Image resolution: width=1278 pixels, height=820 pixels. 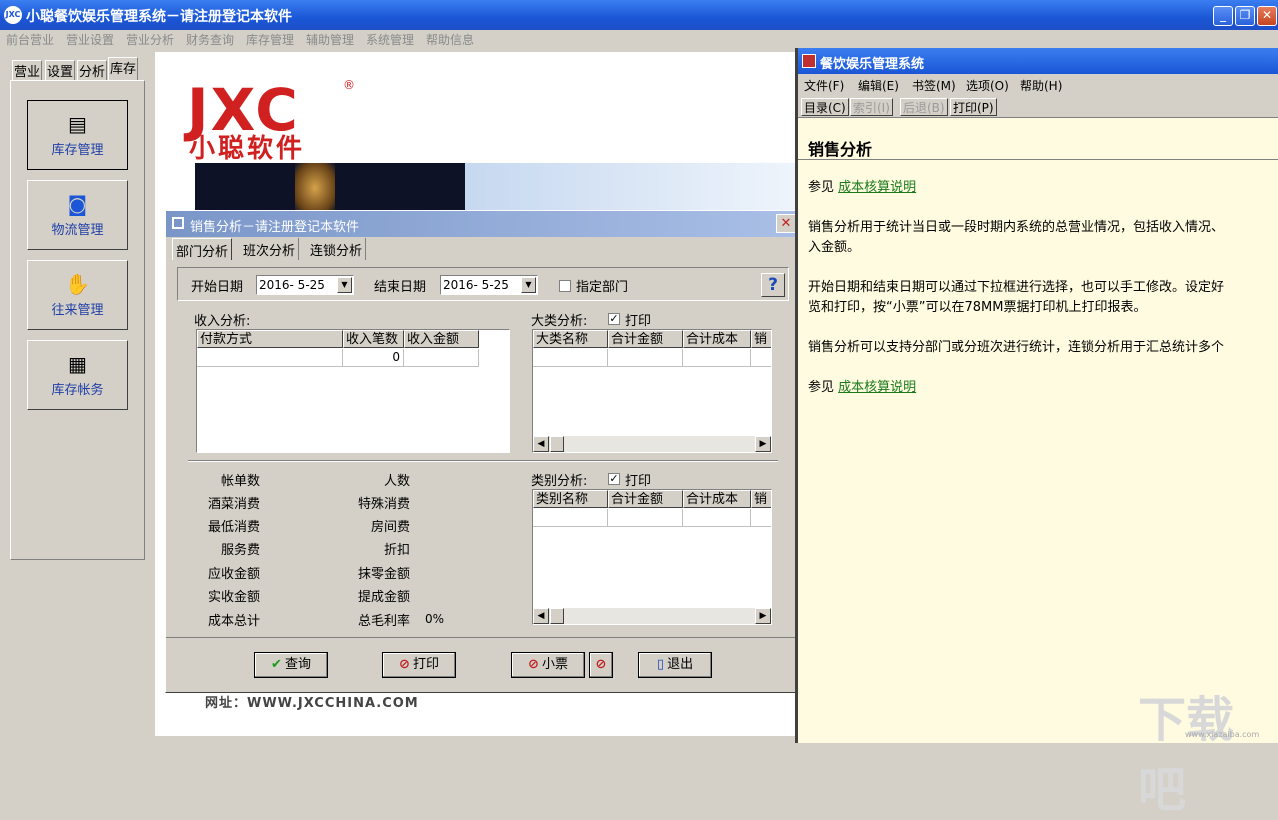 I want to click on nav-contacts-button: ✋ 往来管理, so click(x=77, y=295).